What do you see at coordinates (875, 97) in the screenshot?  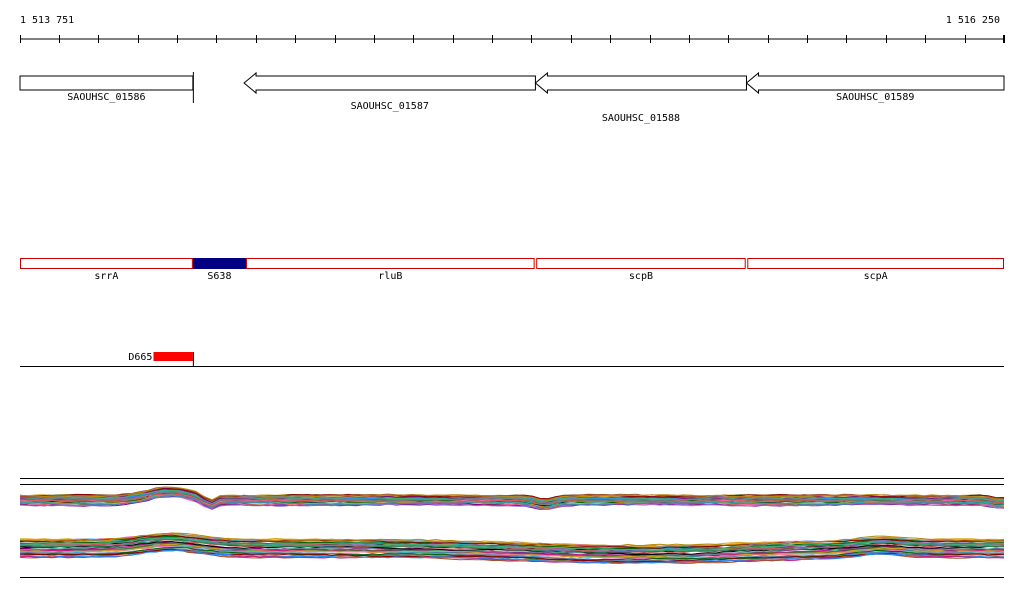 I see `gene-label: SAOUHSC_01589` at bounding box center [875, 97].